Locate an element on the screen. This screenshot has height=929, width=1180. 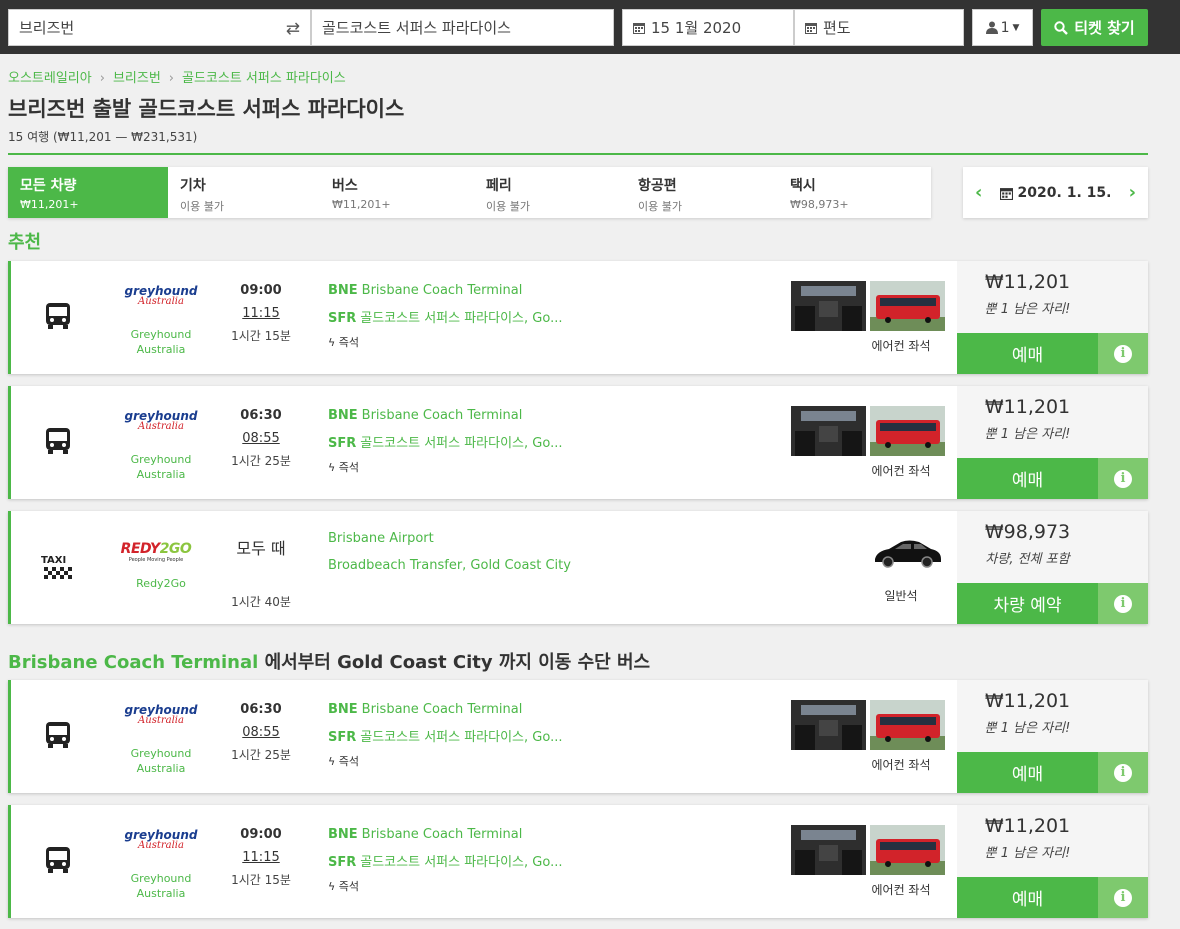
departure-time: 06:30 is located at coordinates (261, 415).